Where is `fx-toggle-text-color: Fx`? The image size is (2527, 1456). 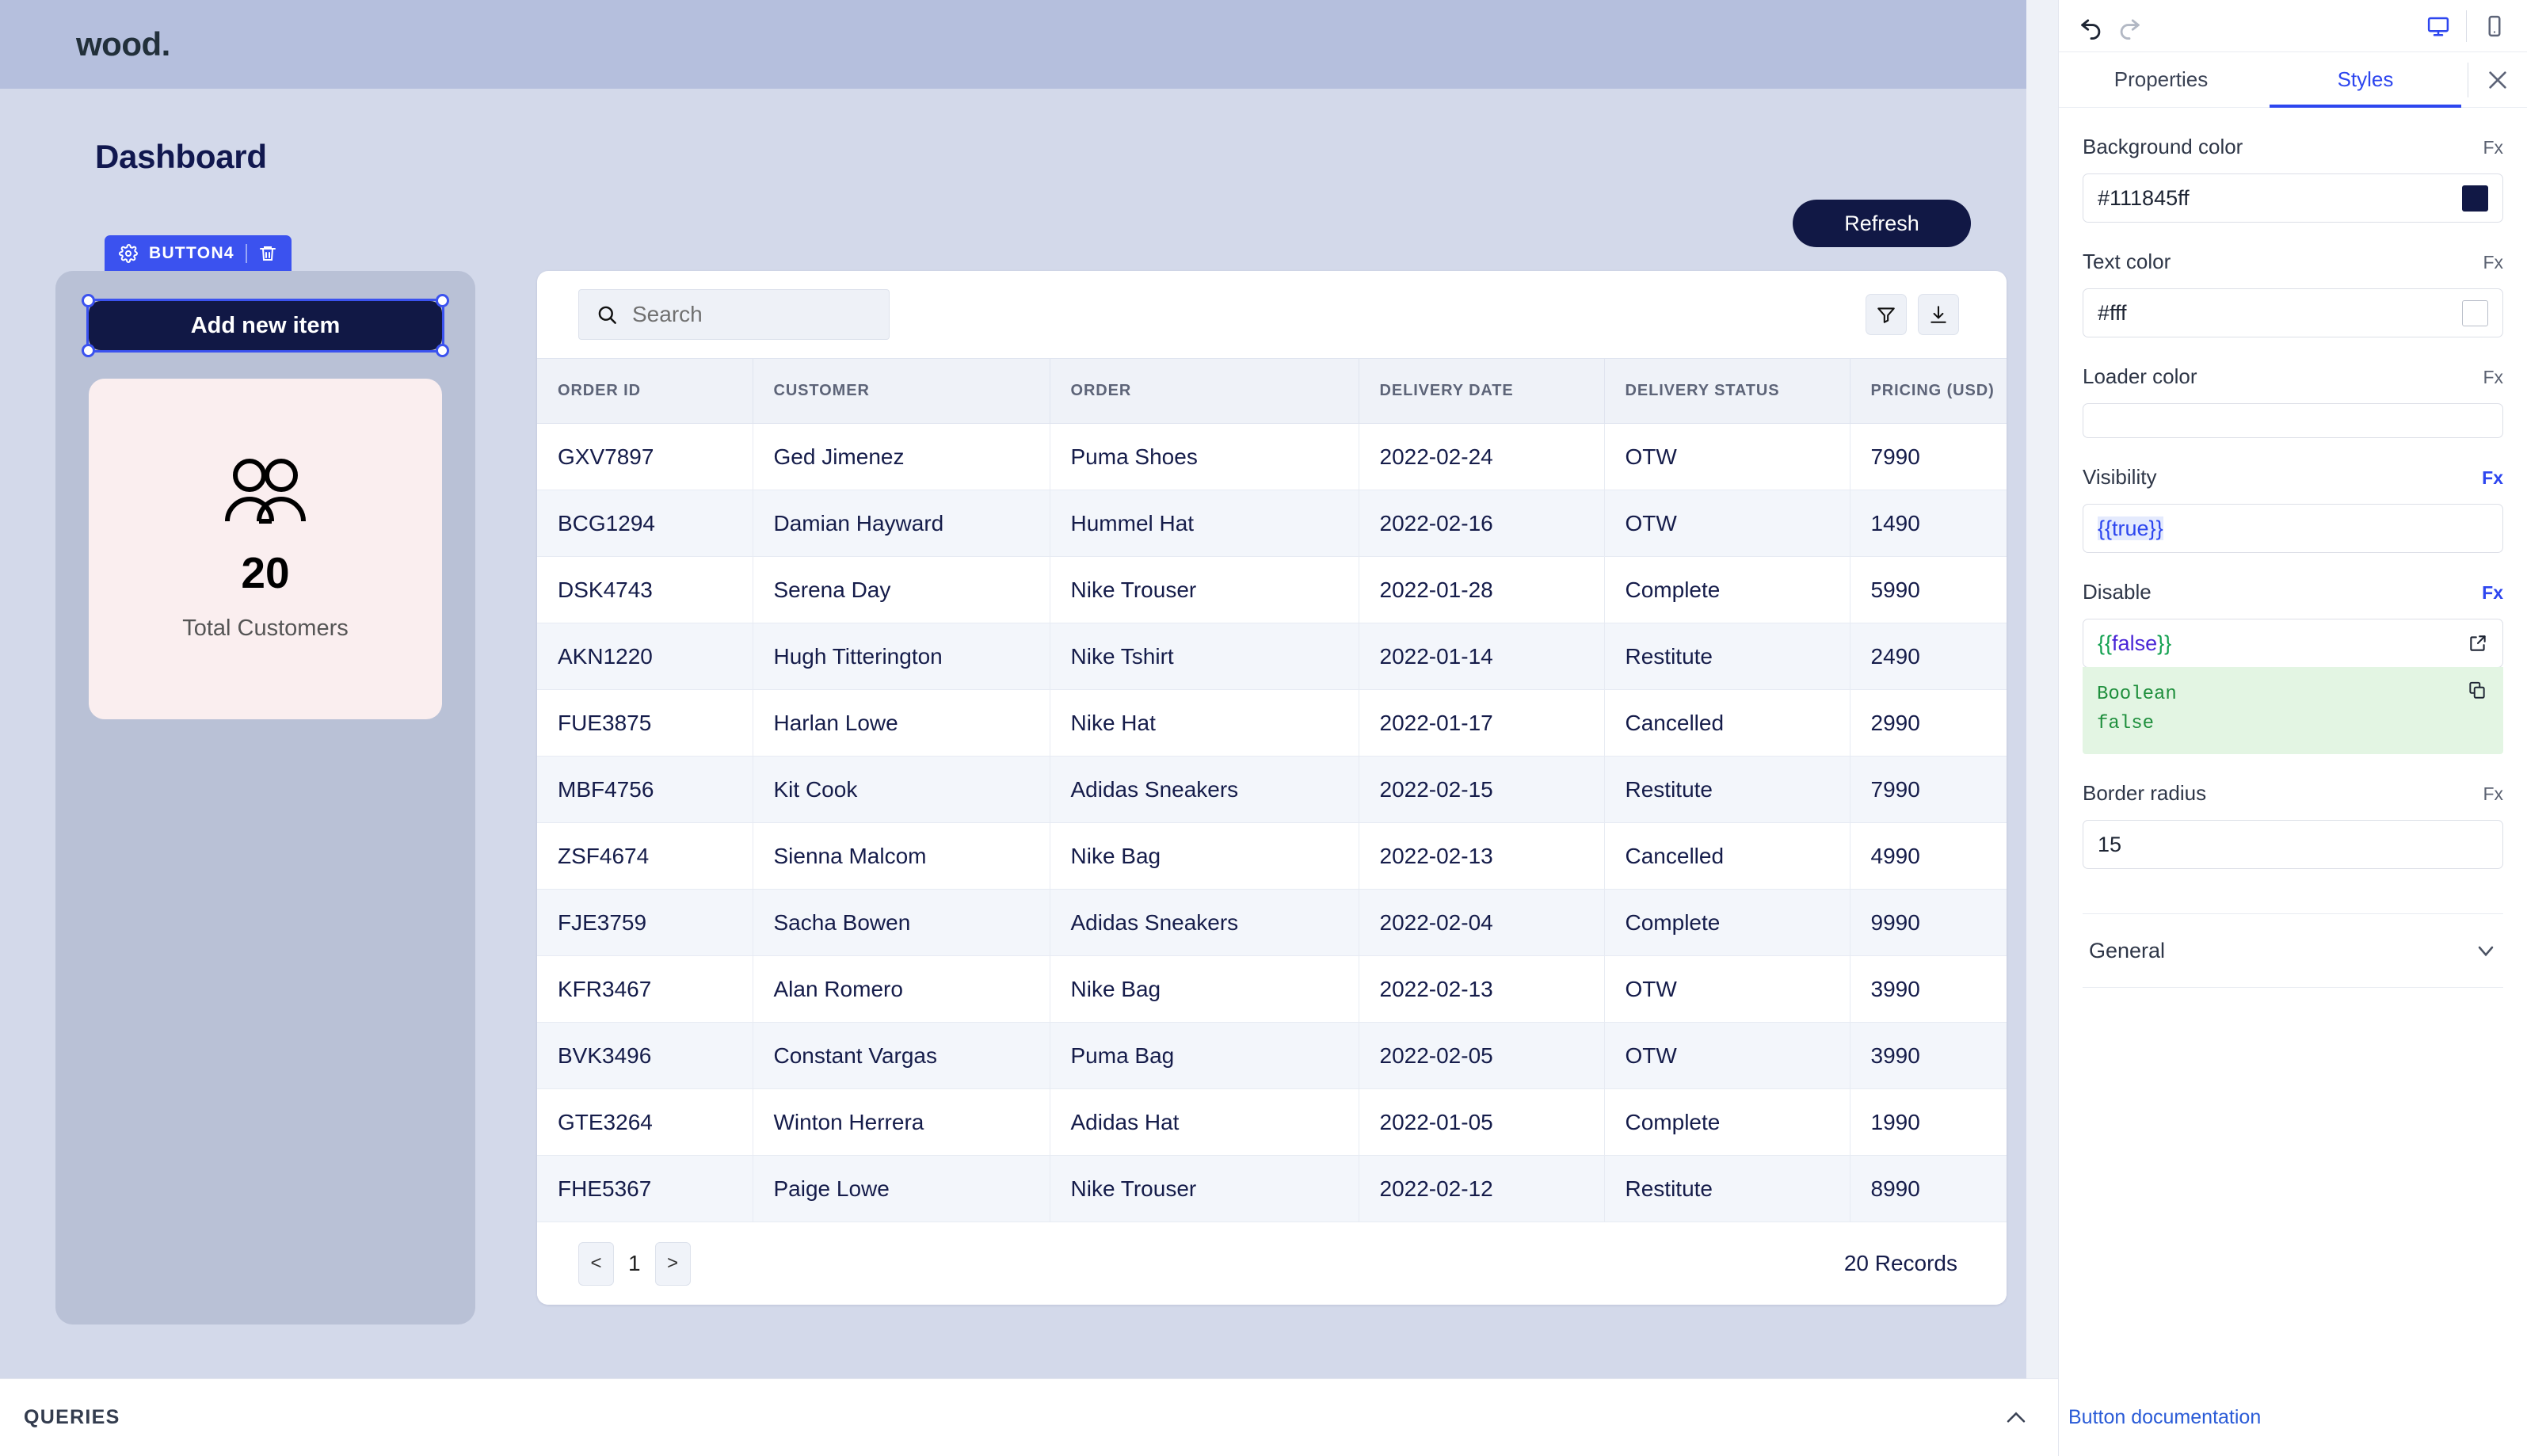
fx-toggle-text-color: Fx is located at coordinates (2493, 262).